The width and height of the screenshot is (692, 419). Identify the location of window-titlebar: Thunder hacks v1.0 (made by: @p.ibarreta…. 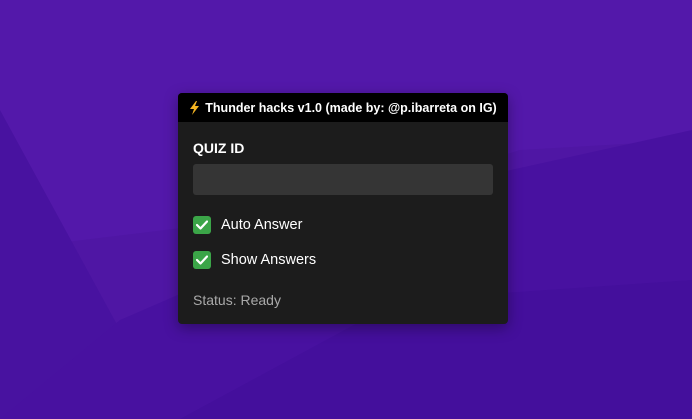
(343, 107).